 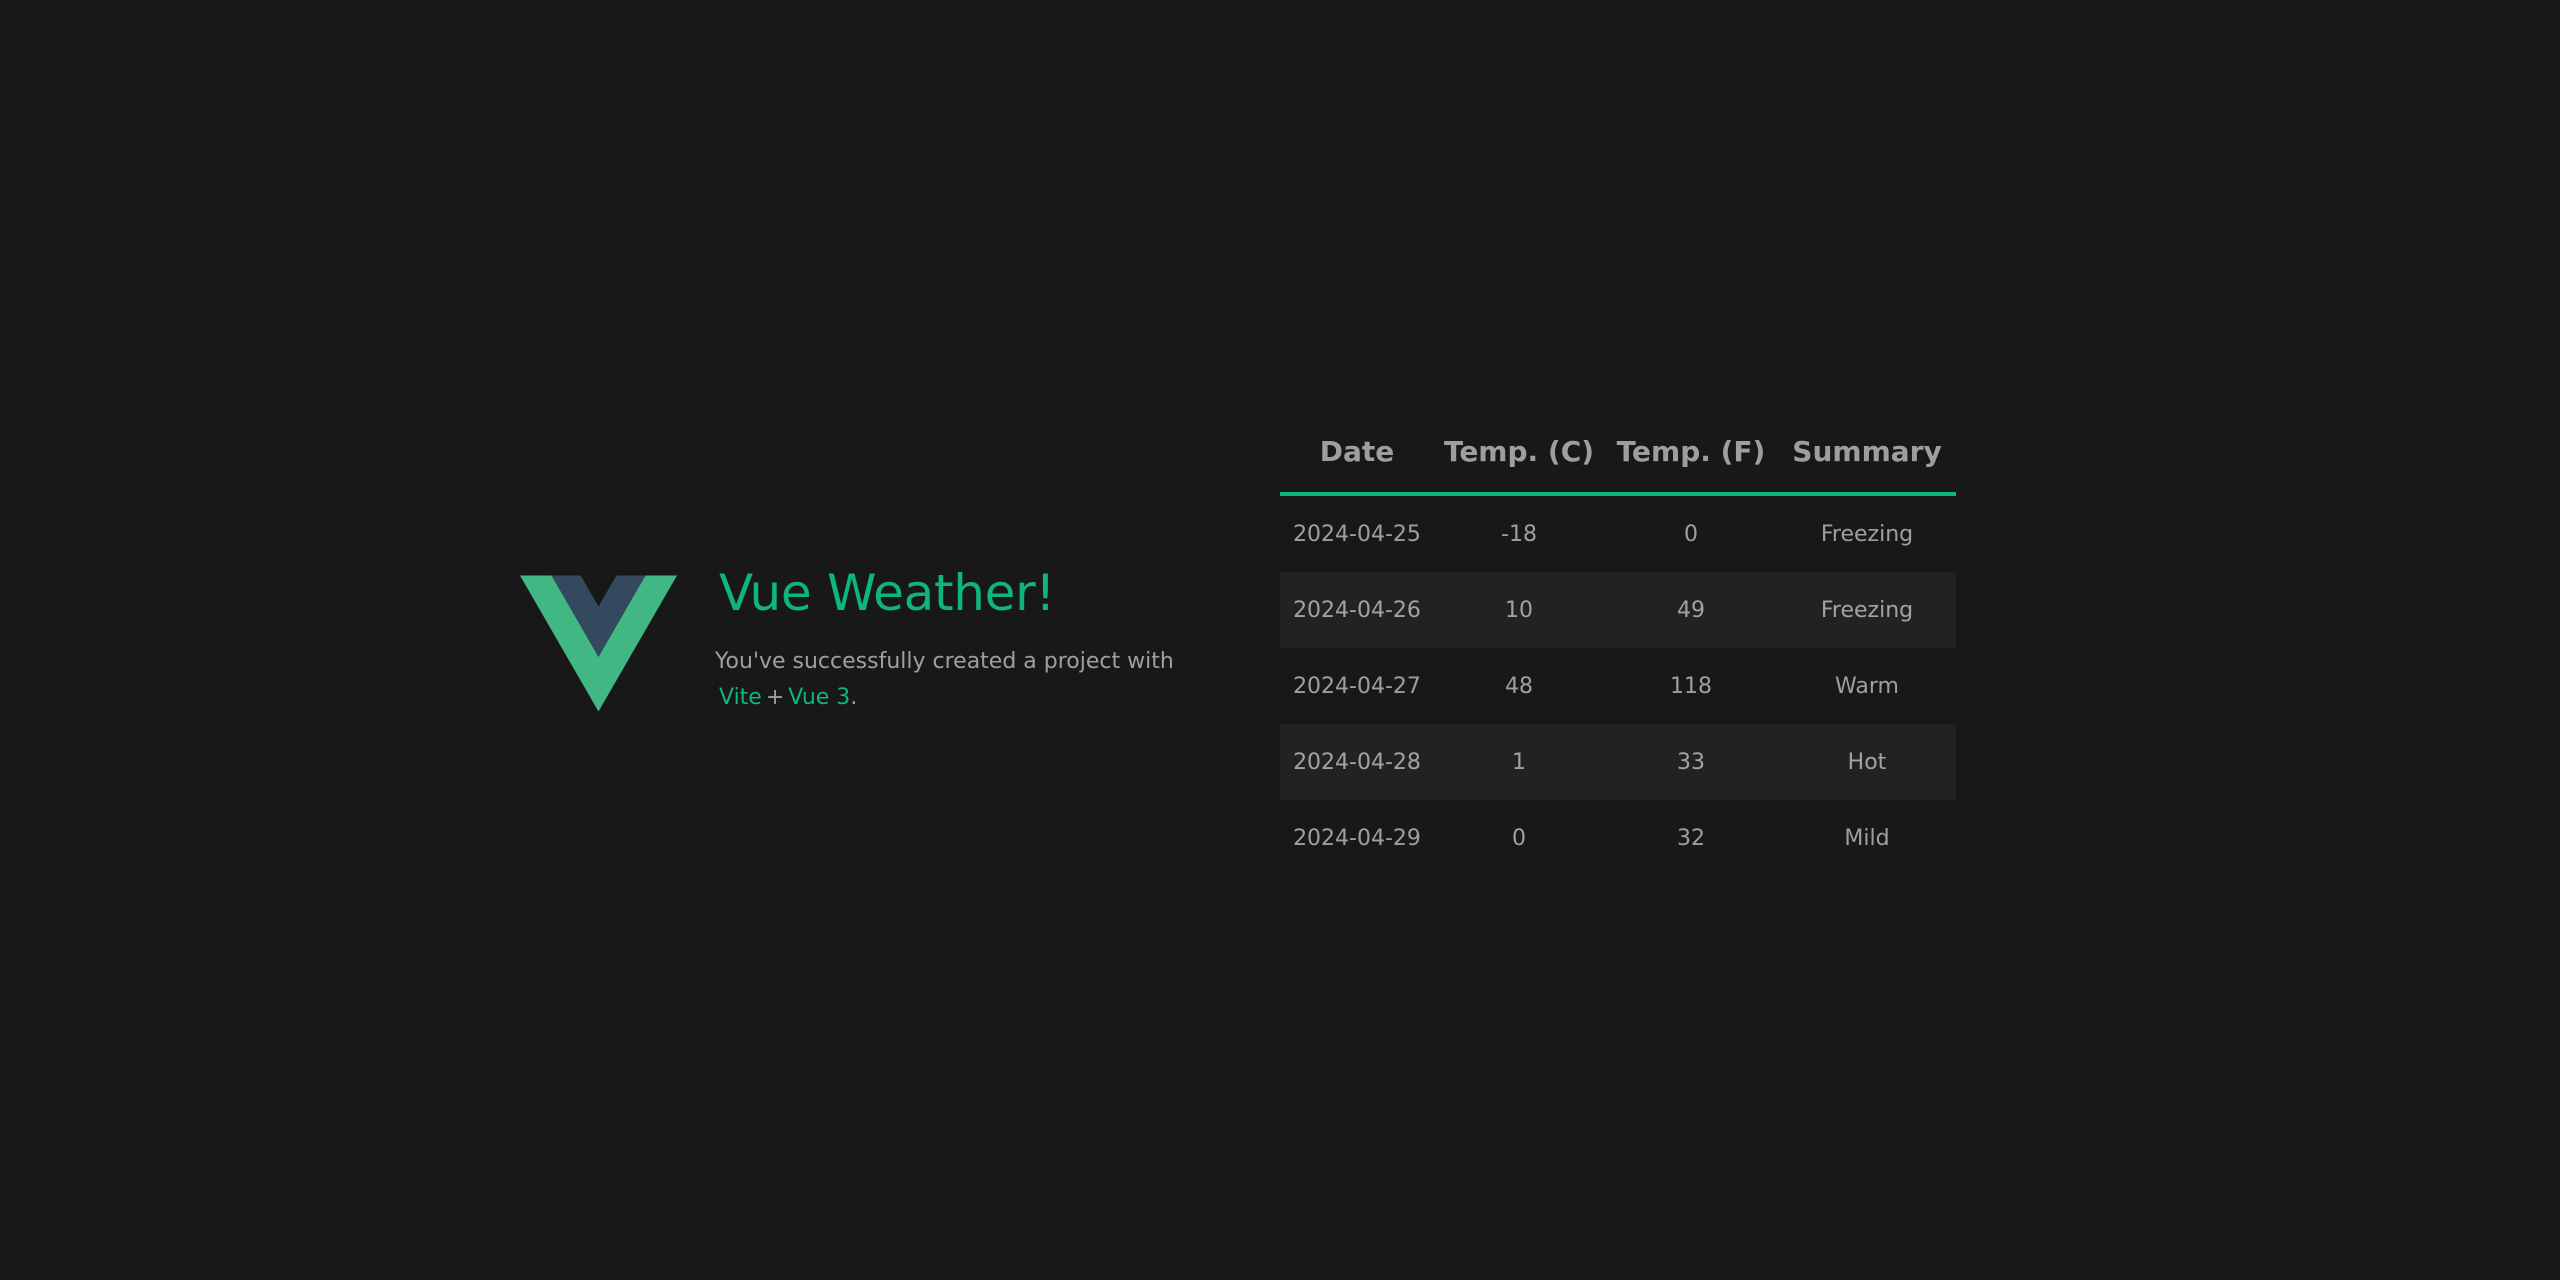 I want to click on table-row: 2024-04-29 0 32 Mild, so click(x=1618, y=838).